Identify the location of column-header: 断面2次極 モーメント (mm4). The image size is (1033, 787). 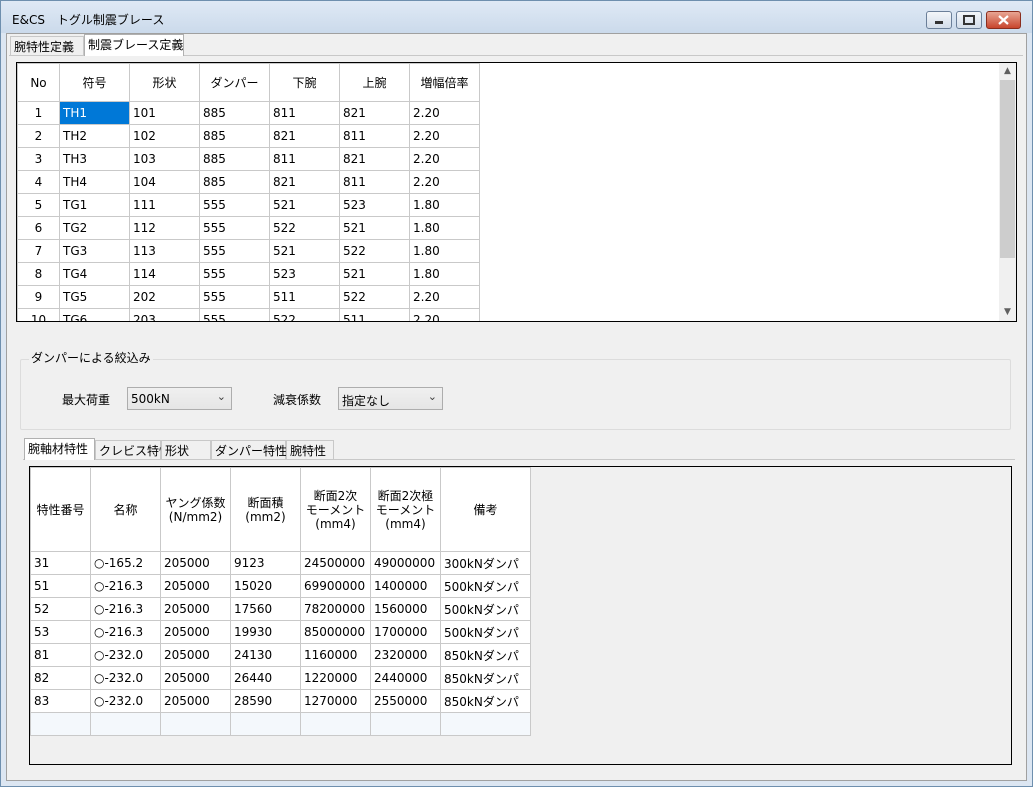
(405, 509).